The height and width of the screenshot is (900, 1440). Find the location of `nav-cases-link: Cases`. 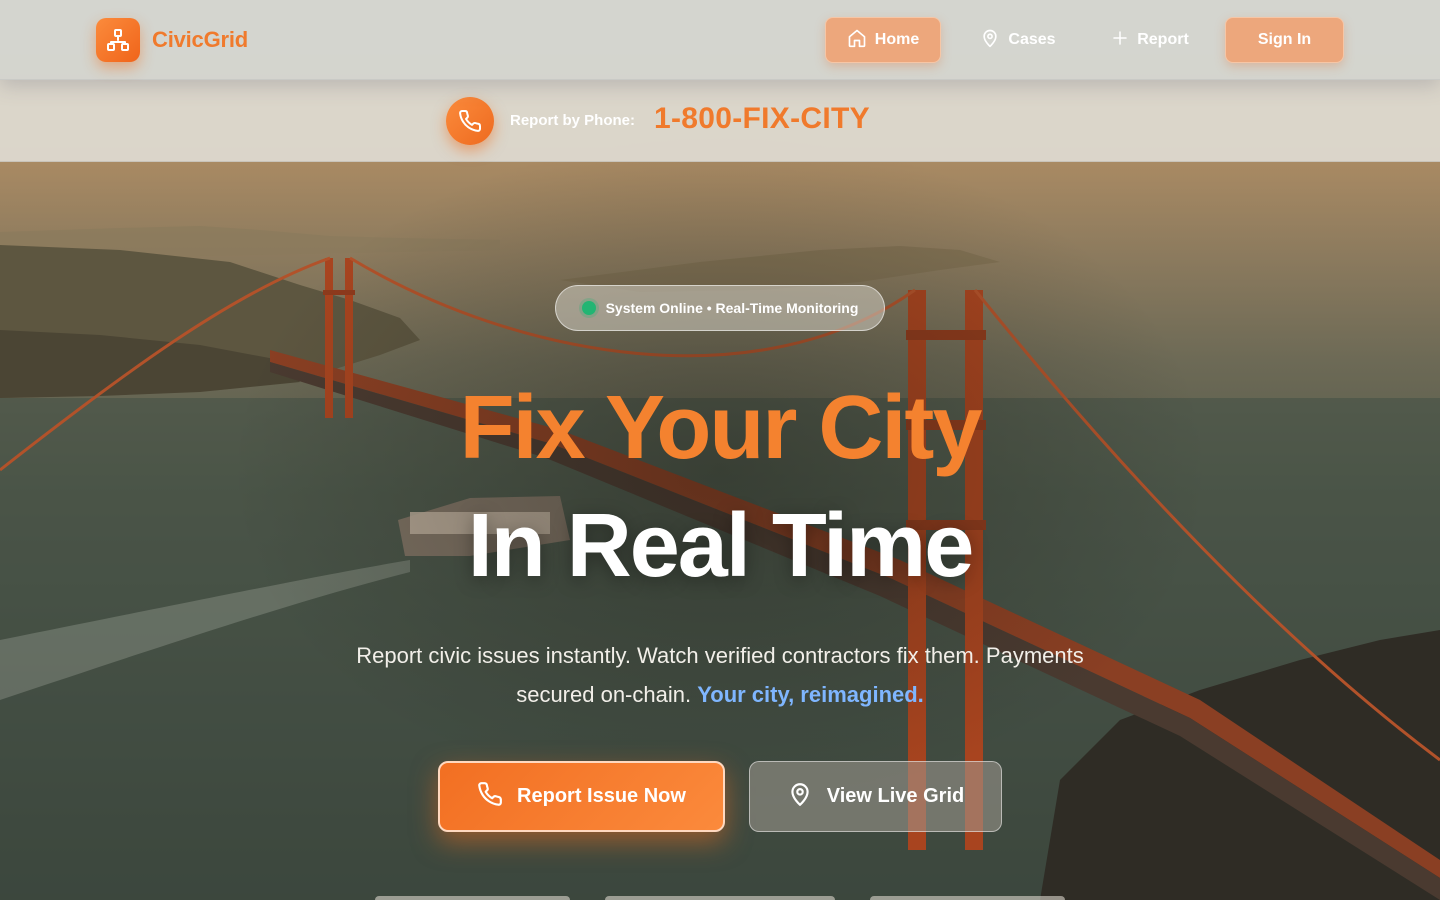

nav-cases-link: Cases is located at coordinates (1018, 40).